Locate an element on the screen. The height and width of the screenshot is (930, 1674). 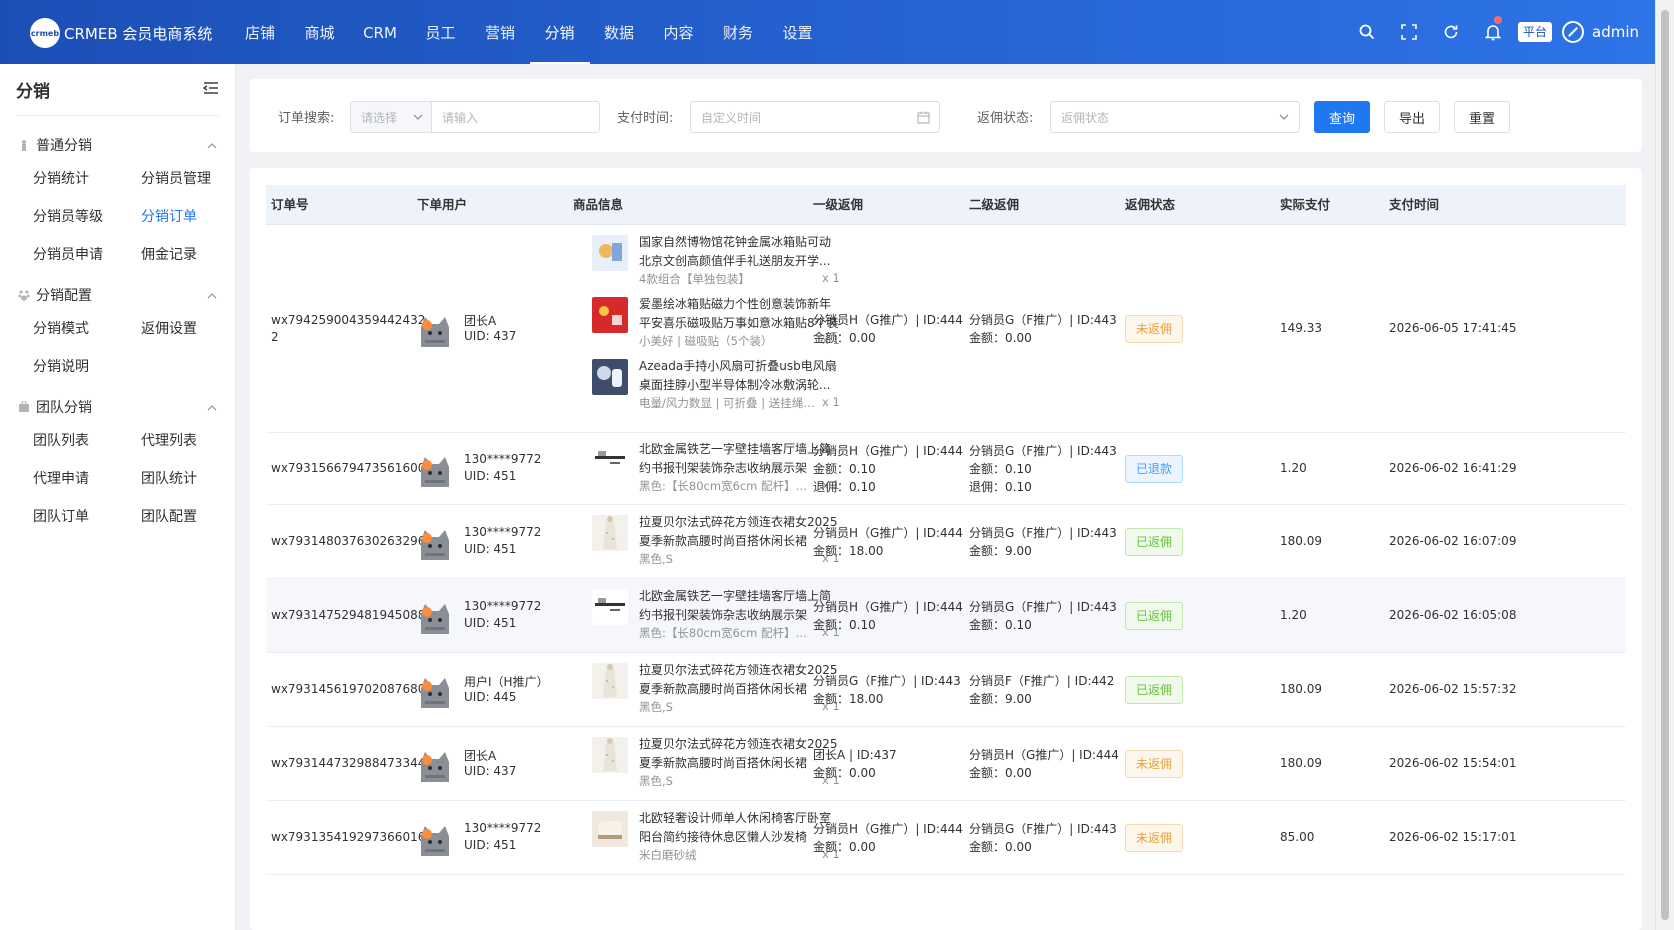
product-spec: 黑色,S is located at coordinates (656, 707).